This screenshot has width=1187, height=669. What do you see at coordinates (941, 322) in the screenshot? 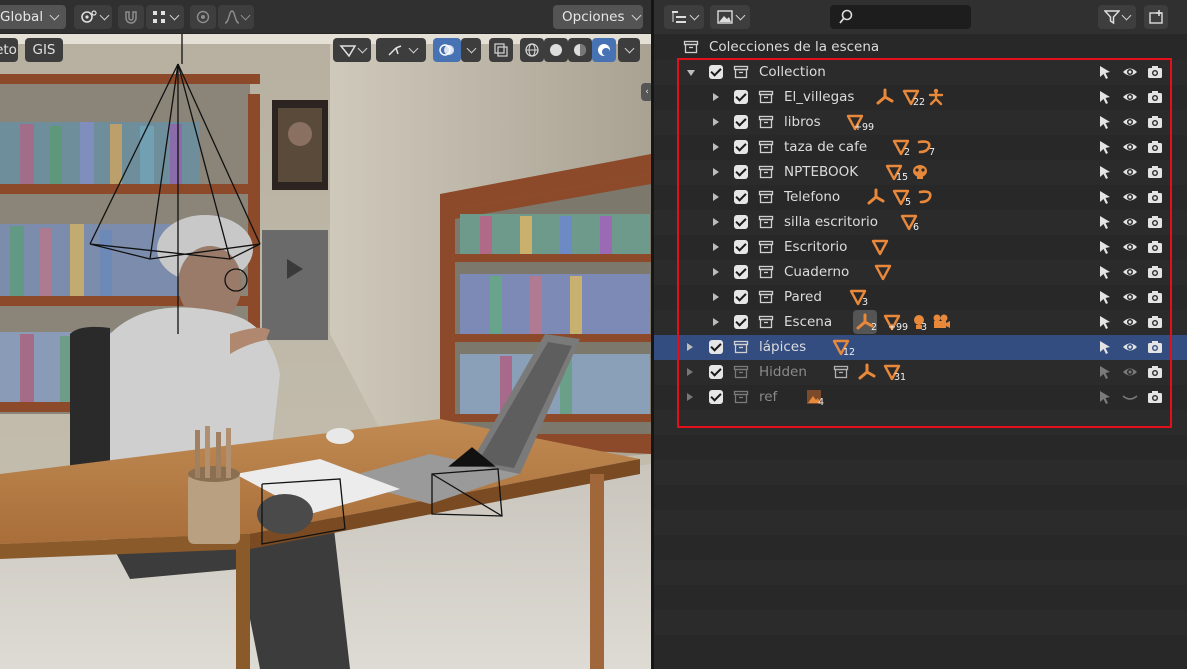
I see `camera-object-icon` at bounding box center [941, 322].